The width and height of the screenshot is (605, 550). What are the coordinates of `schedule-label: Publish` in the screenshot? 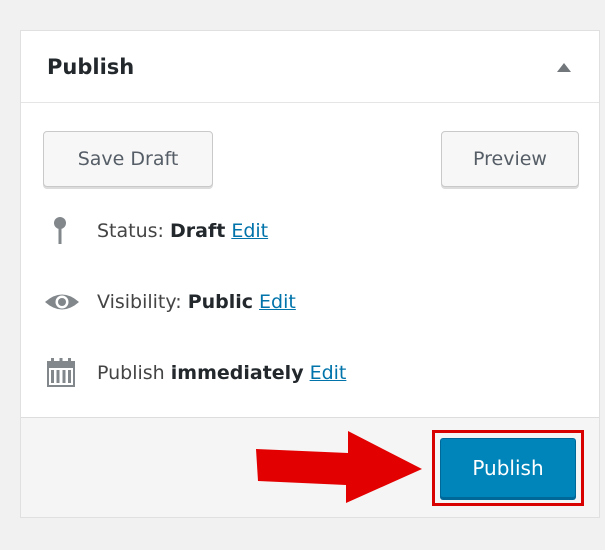 It's located at (131, 373).